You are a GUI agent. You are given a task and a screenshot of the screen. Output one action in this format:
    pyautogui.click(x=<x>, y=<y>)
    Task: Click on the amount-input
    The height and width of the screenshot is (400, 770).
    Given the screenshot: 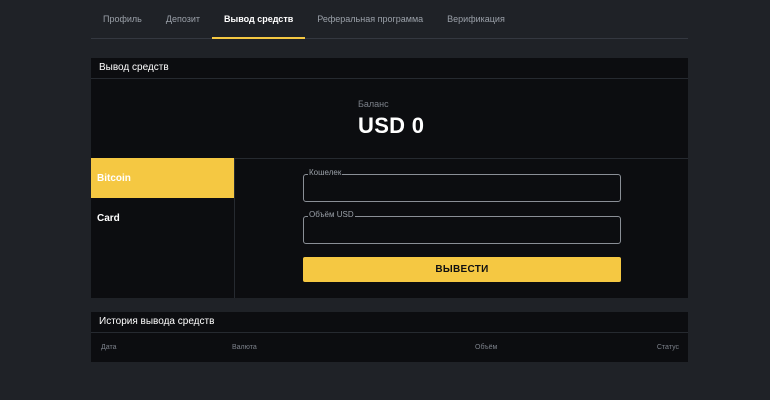 What is the action you would take?
    pyautogui.click(x=462, y=230)
    